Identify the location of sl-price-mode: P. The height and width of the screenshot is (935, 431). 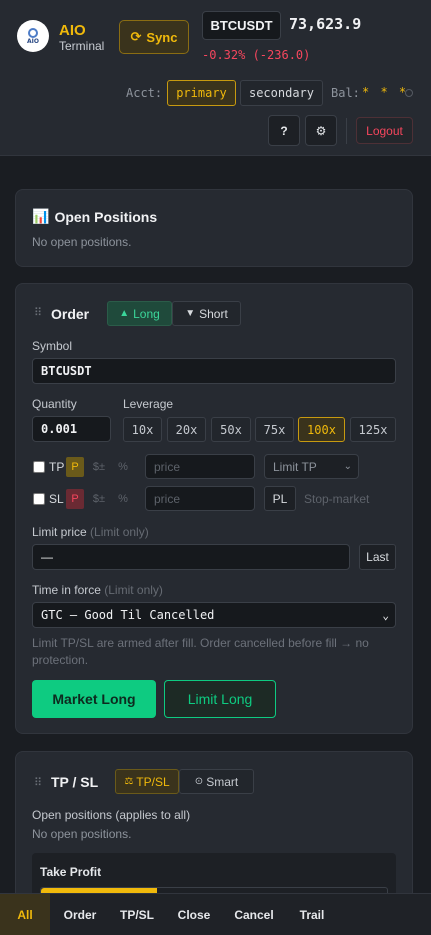
(75, 499).